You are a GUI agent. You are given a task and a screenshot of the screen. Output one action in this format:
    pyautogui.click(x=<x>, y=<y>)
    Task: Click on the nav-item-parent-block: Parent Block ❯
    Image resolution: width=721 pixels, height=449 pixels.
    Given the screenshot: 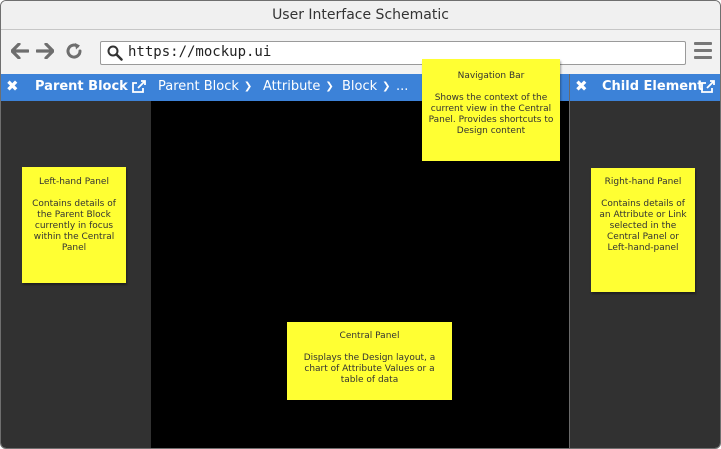 What is the action you would take?
    pyautogui.click(x=205, y=86)
    